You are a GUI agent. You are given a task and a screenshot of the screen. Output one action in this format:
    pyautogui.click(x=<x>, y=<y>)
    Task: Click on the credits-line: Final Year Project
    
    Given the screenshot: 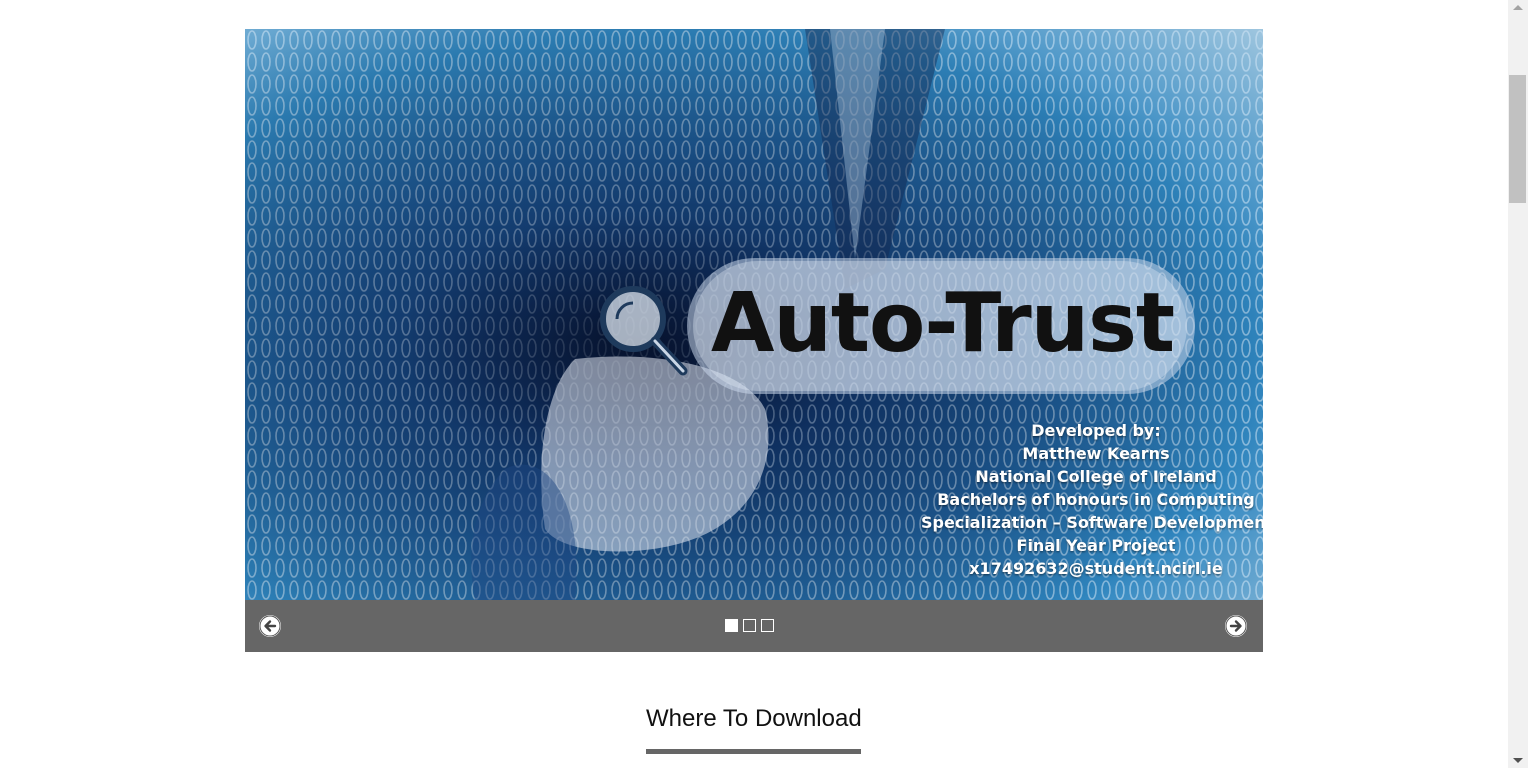 What is the action you would take?
    pyautogui.click(x=1096, y=545)
    